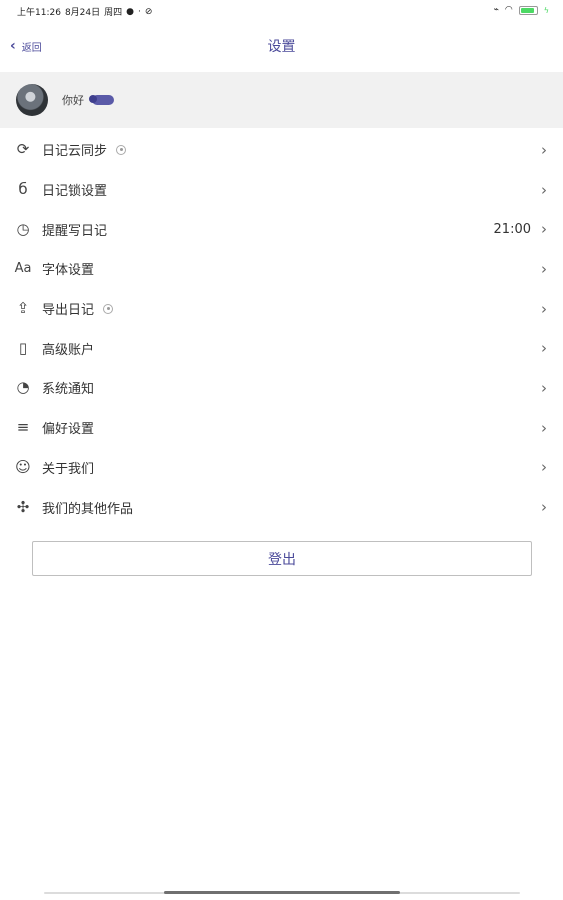 The height and width of the screenshot is (900, 563). Describe the element at coordinates (23, 347) in the screenshot. I see `vip-icon: ▯` at that location.